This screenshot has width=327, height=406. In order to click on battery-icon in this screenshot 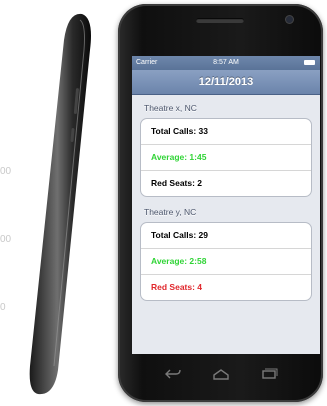, I will do `click(309, 62)`.